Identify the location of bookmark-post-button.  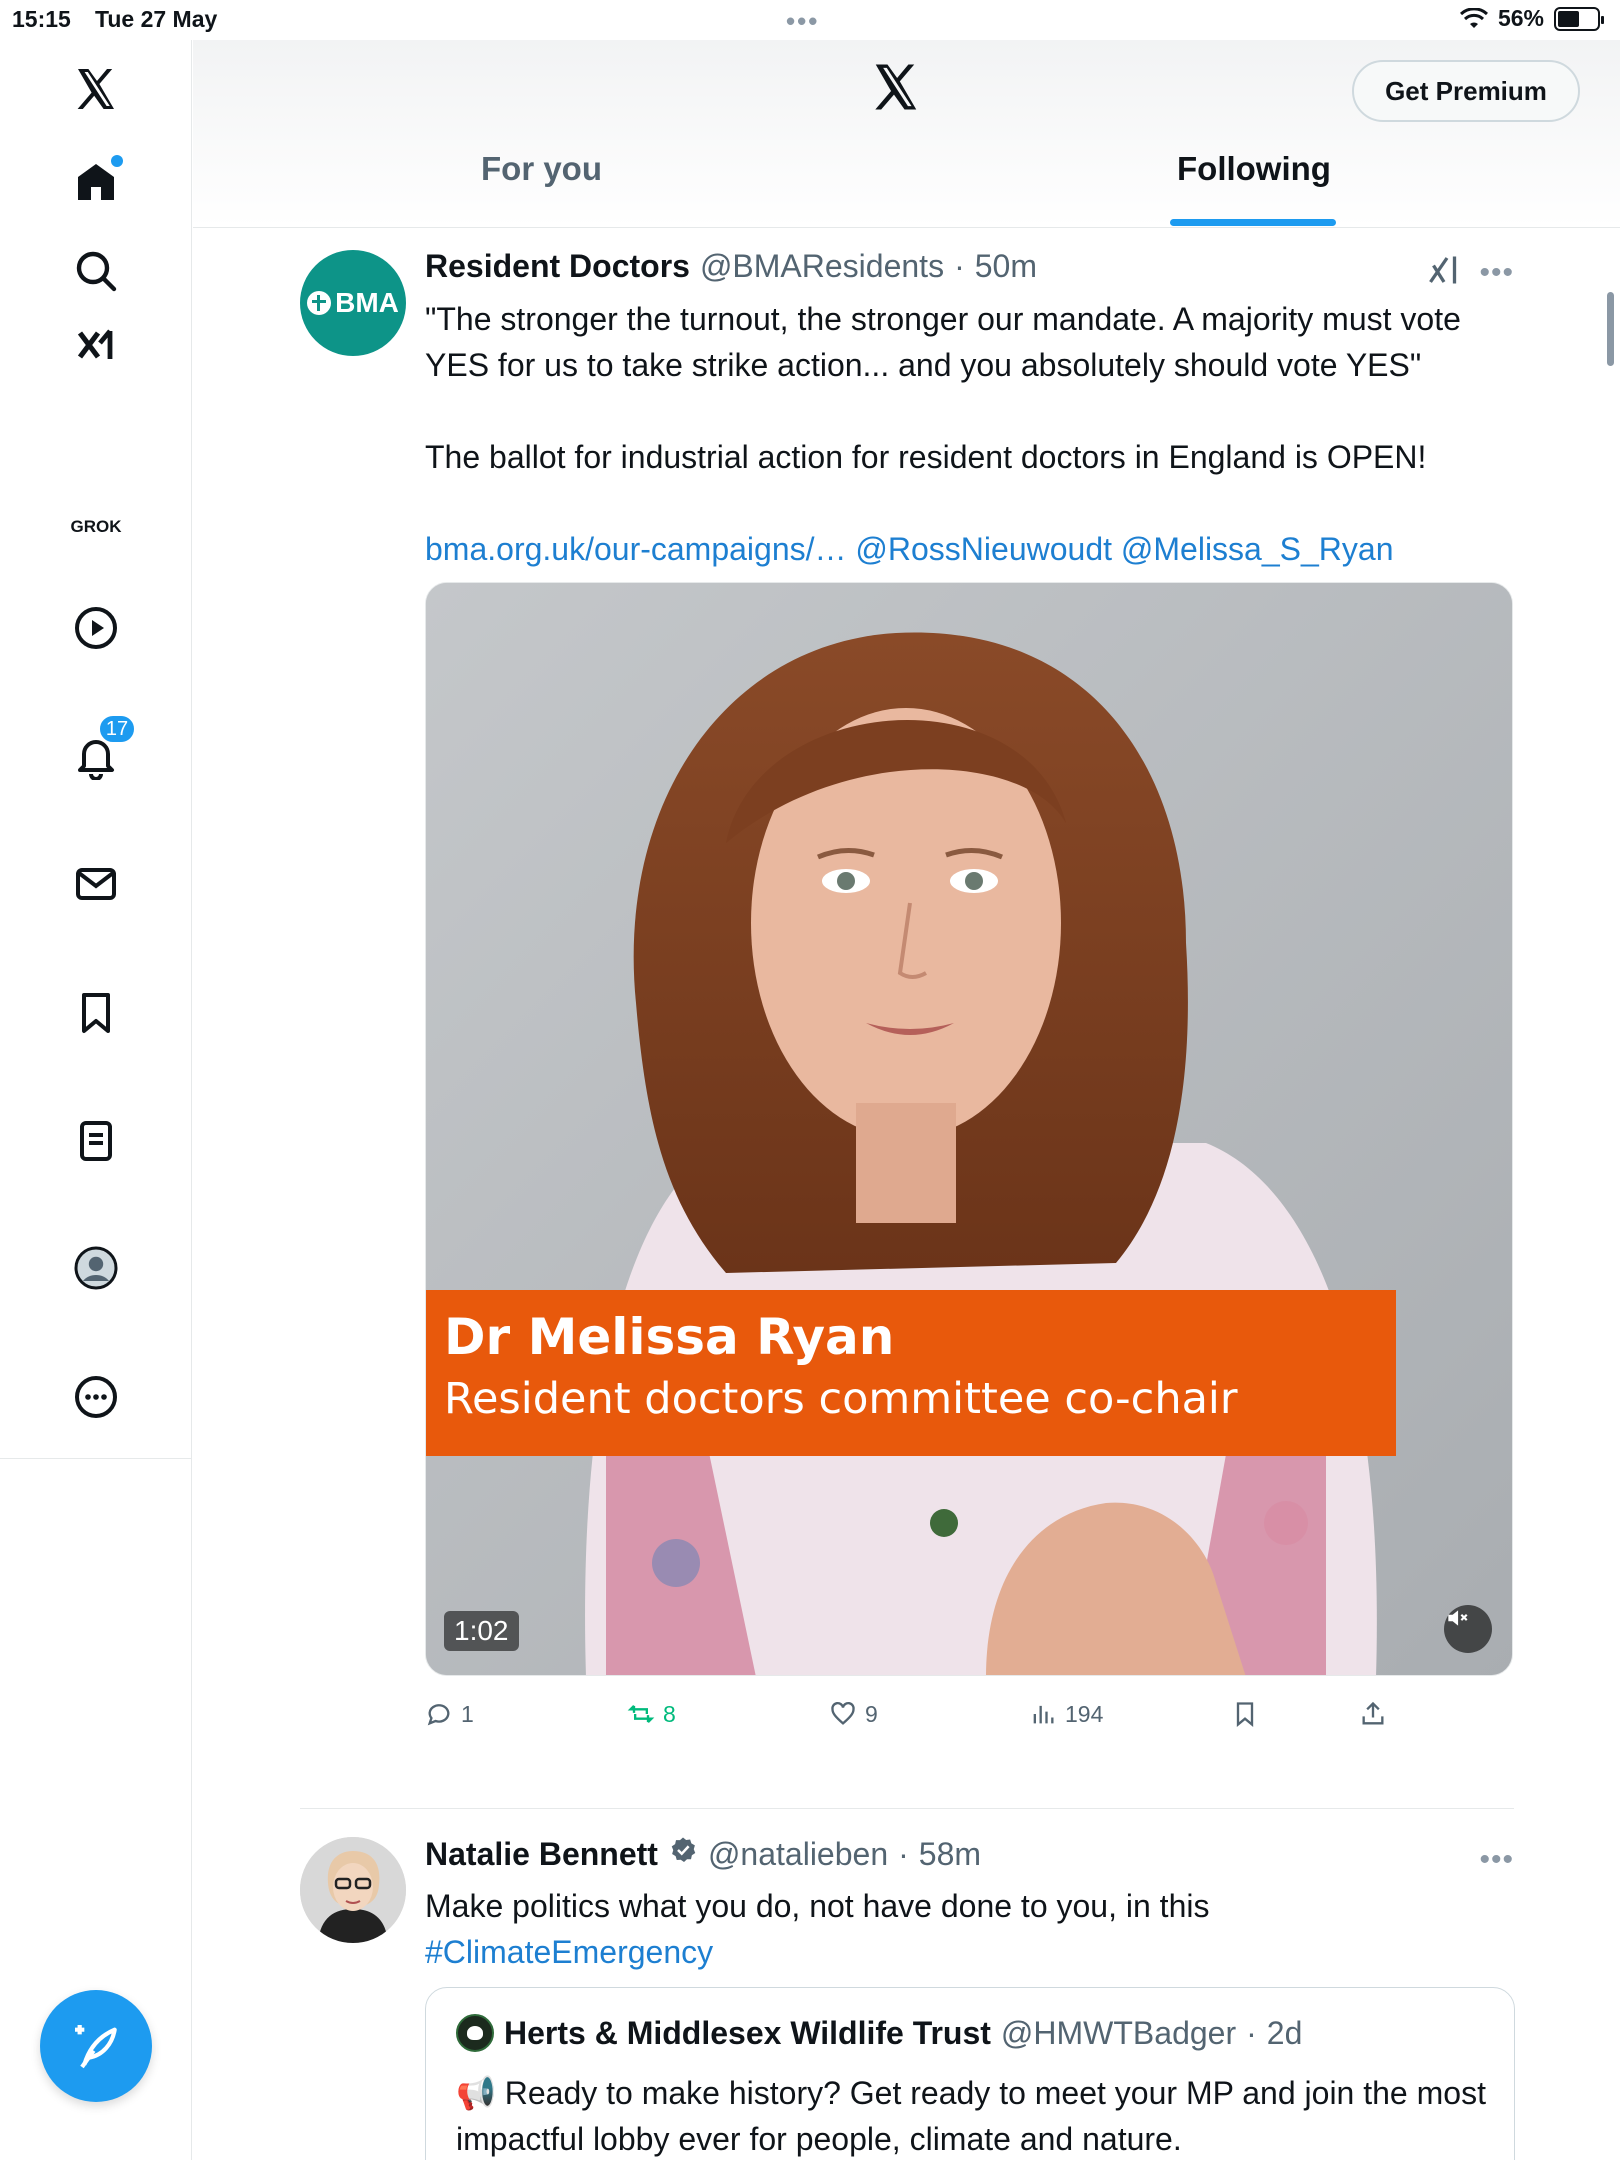
(1245, 1714).